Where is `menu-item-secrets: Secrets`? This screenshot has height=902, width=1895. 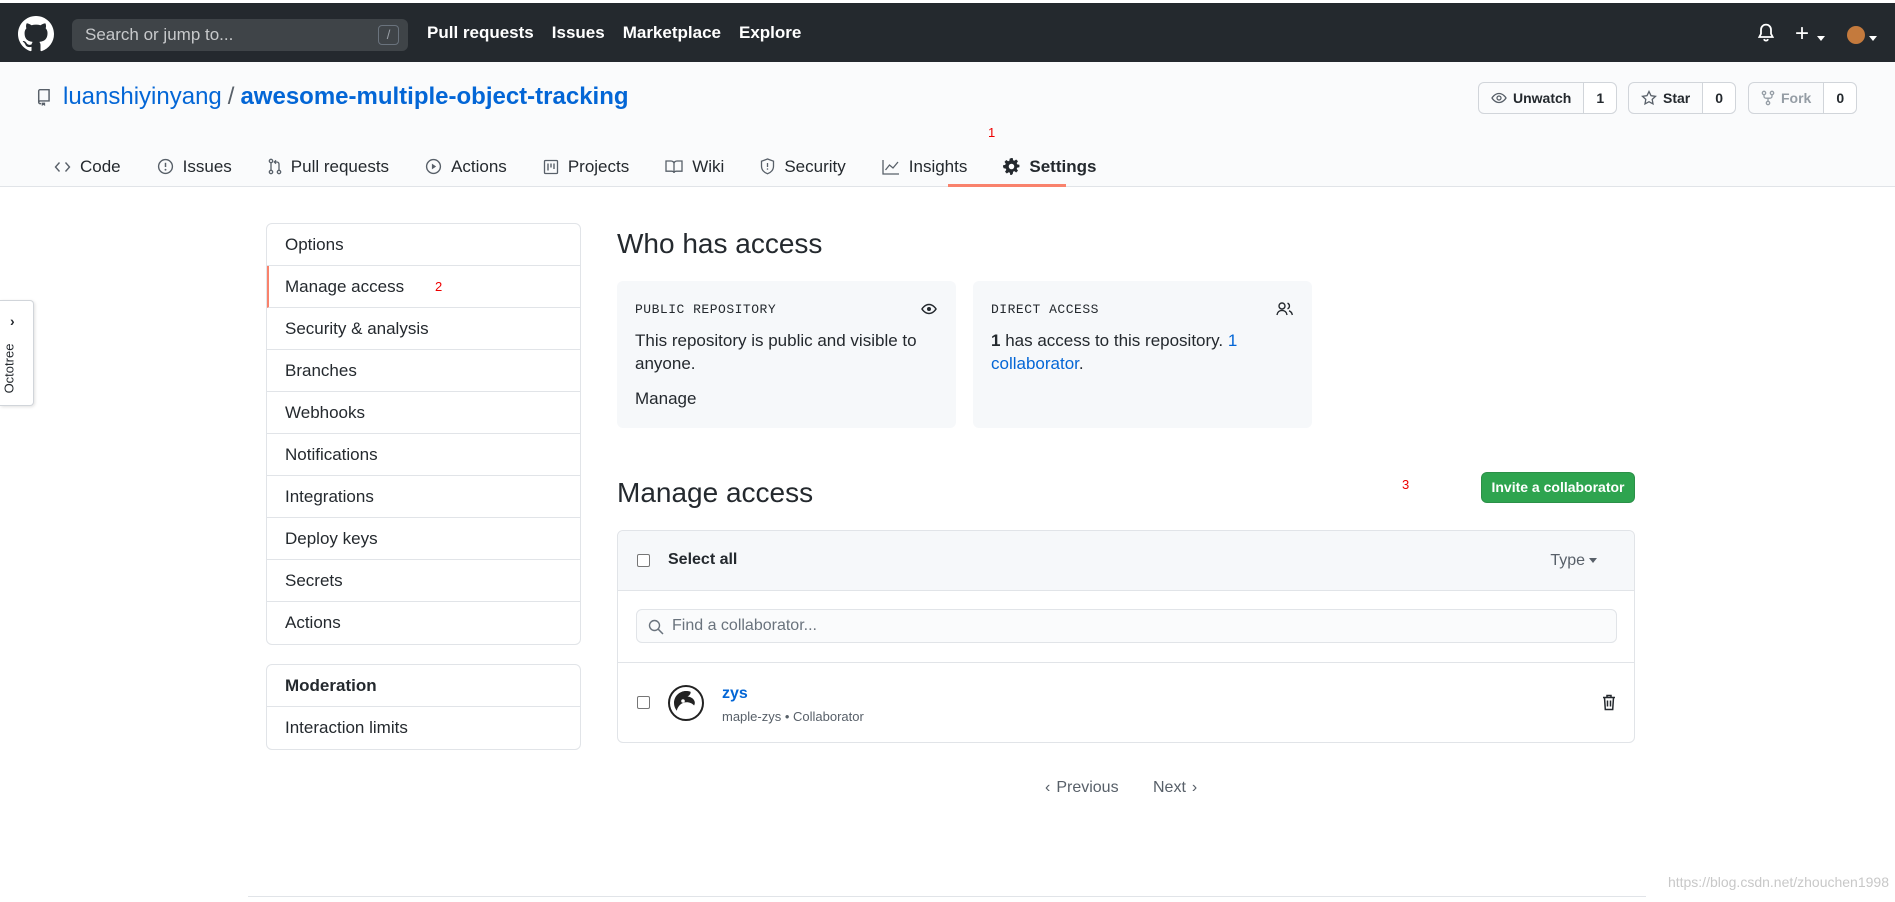
menu-item-secrets: Secrets is located at coordinates (423, 581).